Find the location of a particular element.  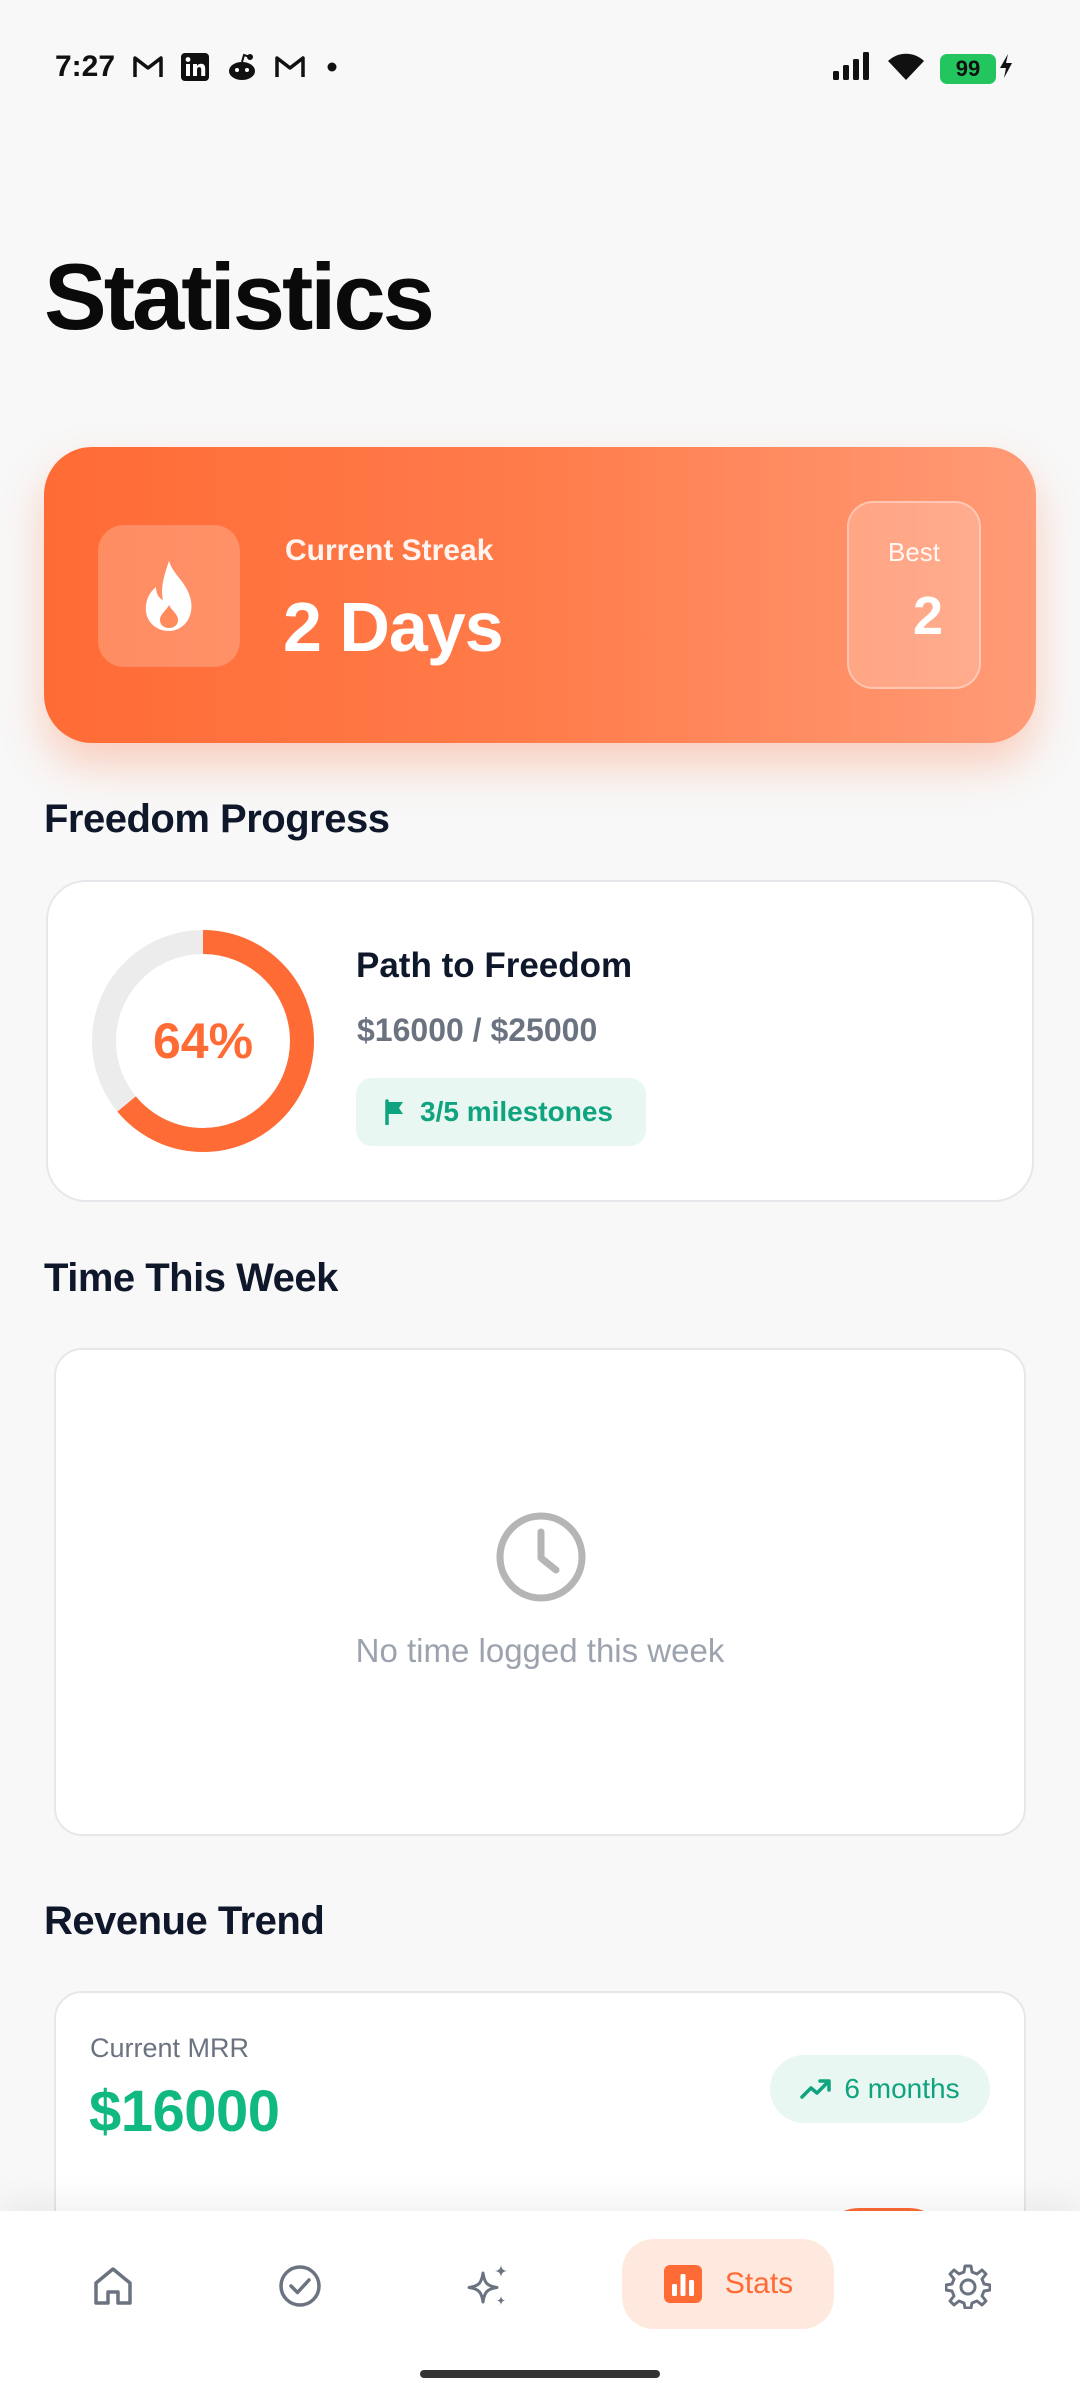

page-title: Statistics is located at coordinates (239, 296).